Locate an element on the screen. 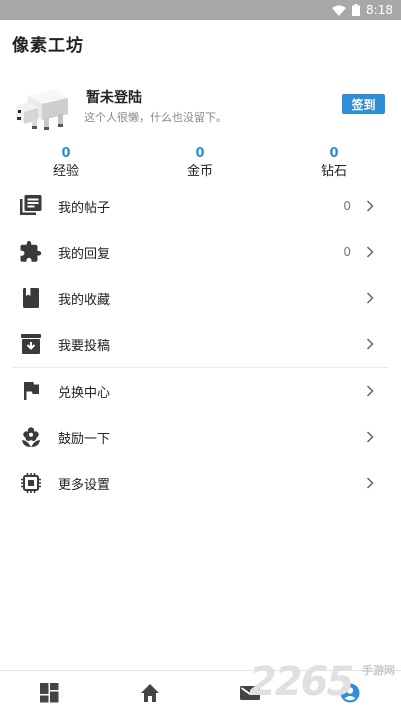 Image resolution: width=401 pixels, height=712 pixels. menu-item-encourage: 鼓励一下 is located at coordinates (200, 437).